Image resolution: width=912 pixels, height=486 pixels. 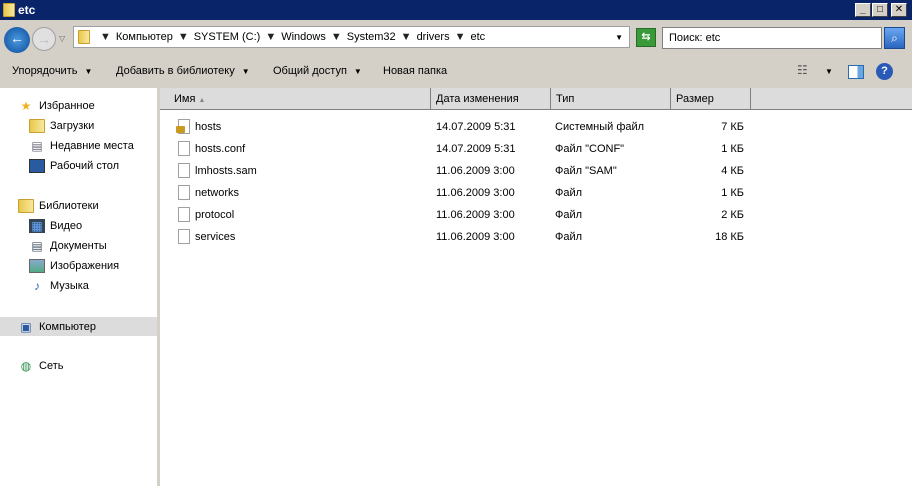 I want to click on sidebar-label: Недавние места, so click(x=92, y=145).